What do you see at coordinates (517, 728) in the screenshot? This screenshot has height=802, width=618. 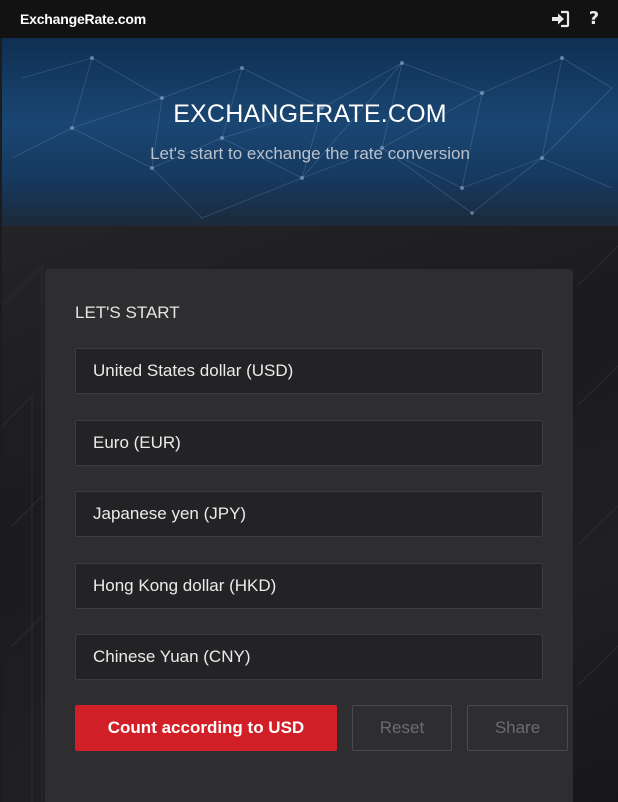 I see `share-button: Share` at bounding box center [517, 728].